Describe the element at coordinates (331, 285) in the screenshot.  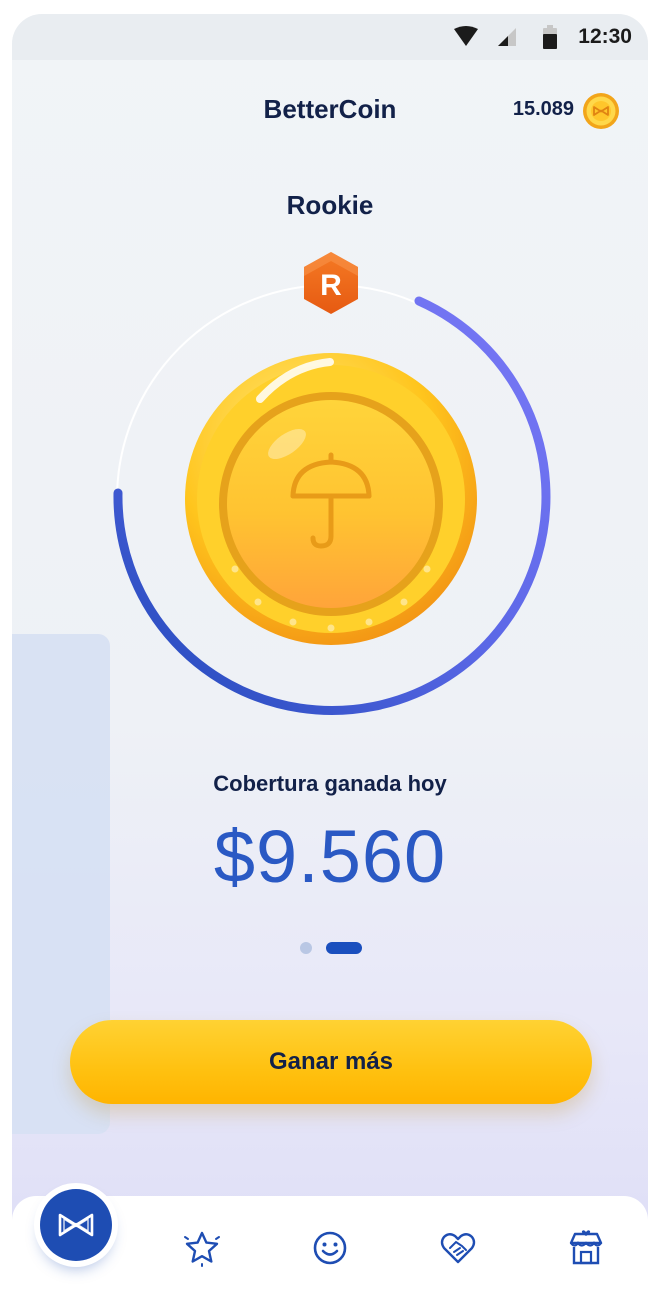
I see `level-badge-letter: R` at that location.